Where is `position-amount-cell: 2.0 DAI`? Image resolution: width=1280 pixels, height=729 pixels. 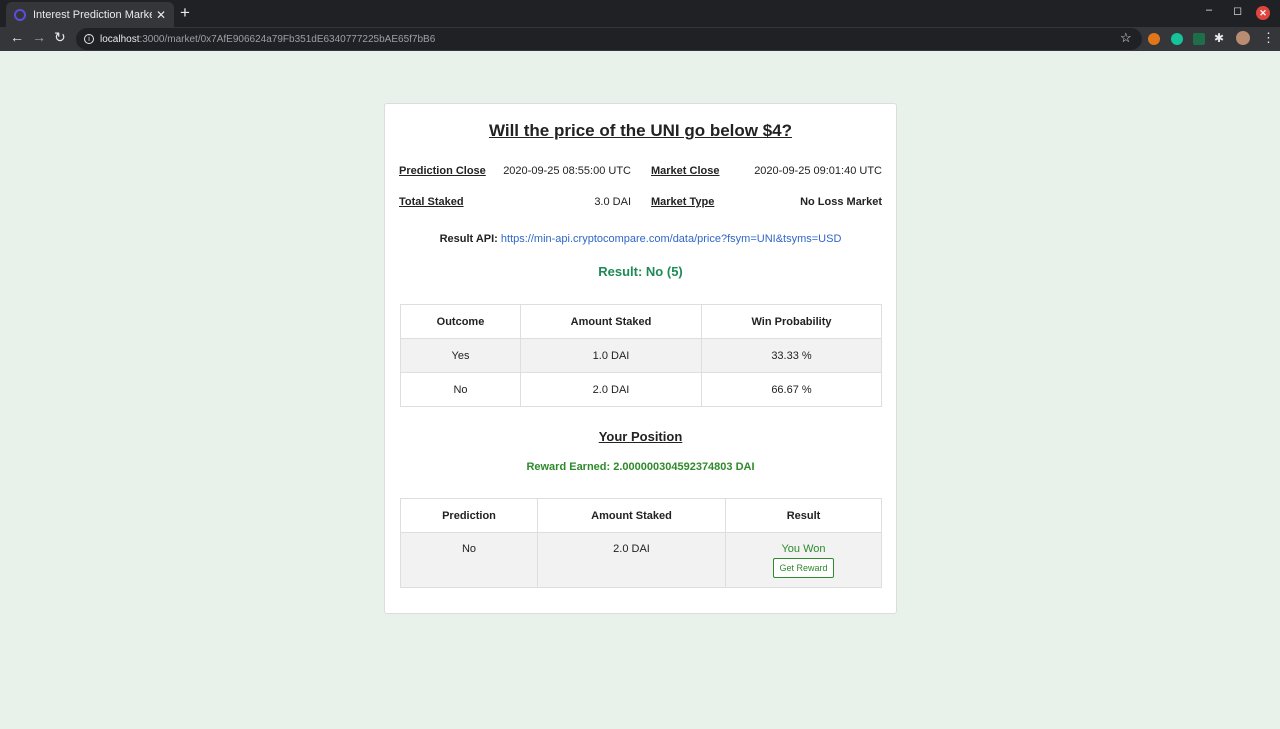 position-amount-cell: 2.0 DAI is located at coordinates (631, 560).